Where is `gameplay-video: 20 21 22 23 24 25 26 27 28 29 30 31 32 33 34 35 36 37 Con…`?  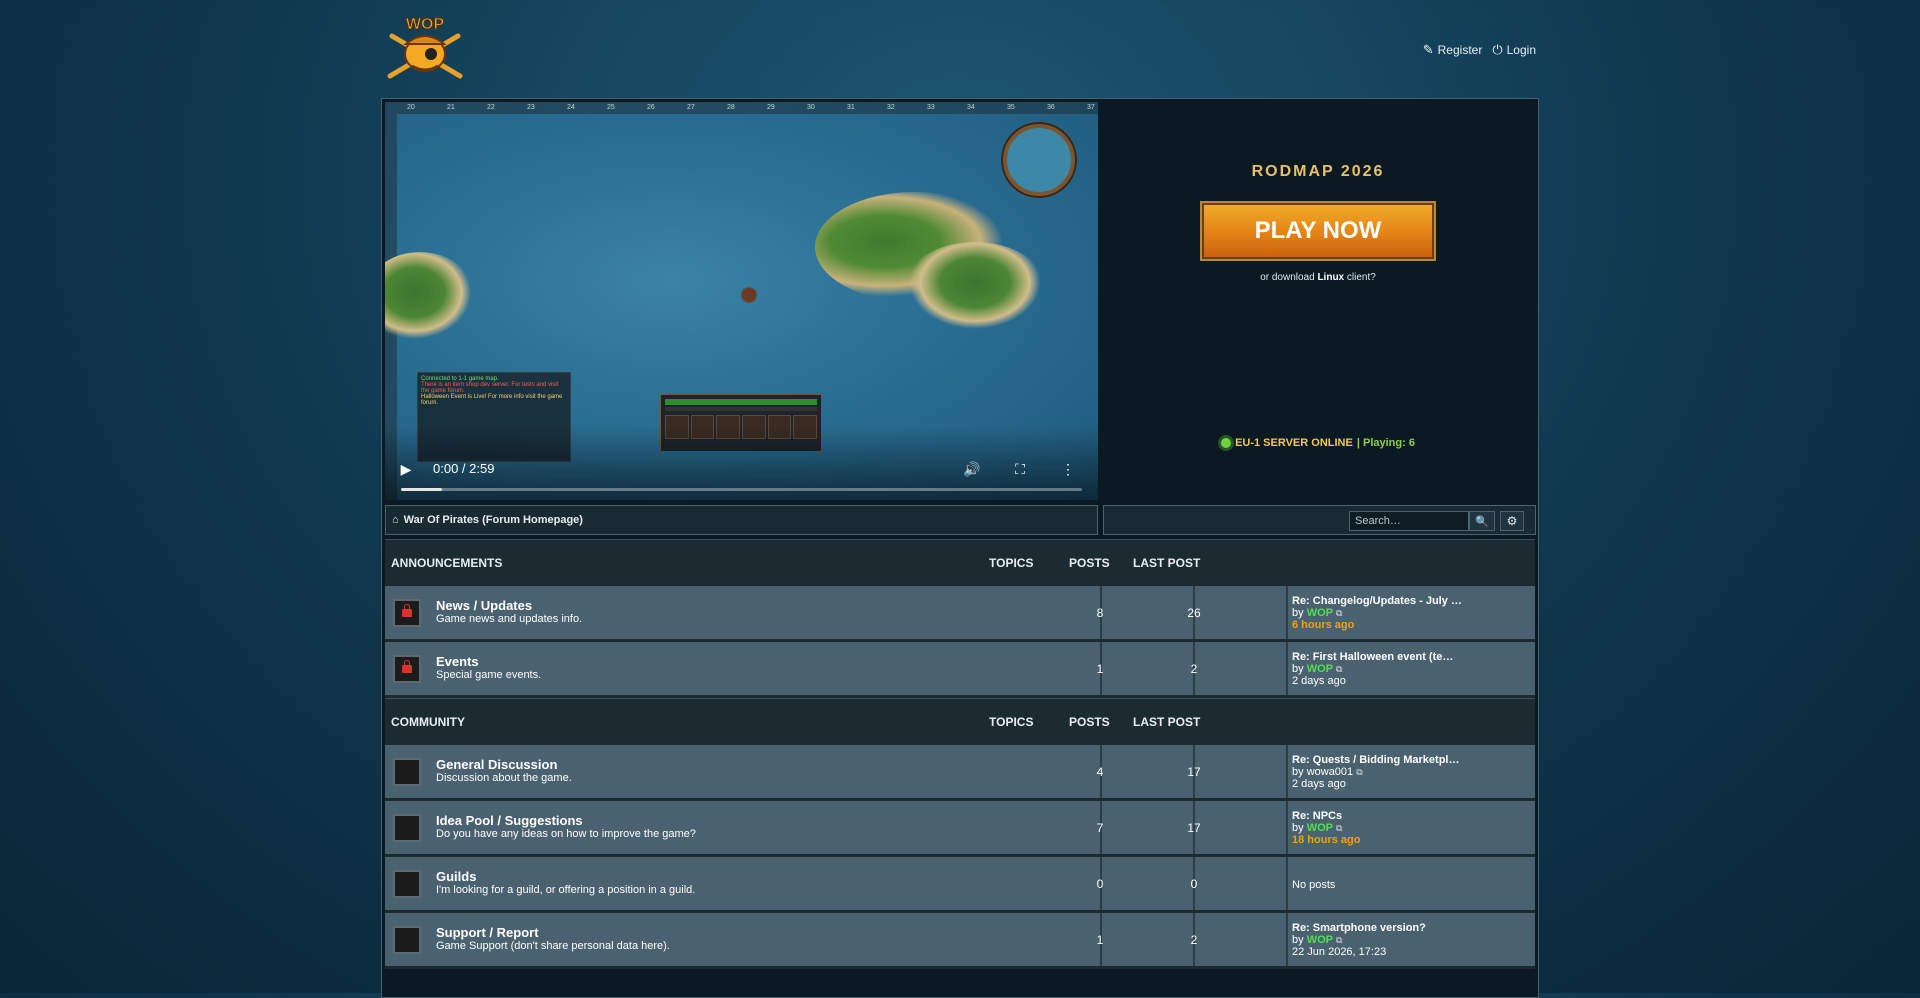
gameplay-video: 20 21 22 23 24 25 26 27 28 29 30 31 32 33 34 35 36 37 Con… is located at coordinates (741, 301).